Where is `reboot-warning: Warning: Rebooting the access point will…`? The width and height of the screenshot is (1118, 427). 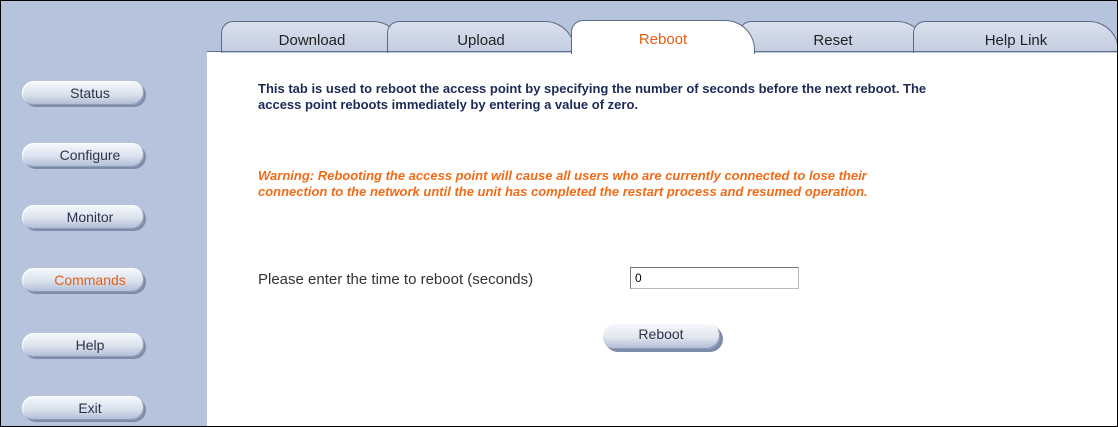
reboot-warning: Warning: Rebooting the access point will… is located at coordinates (563, 183).